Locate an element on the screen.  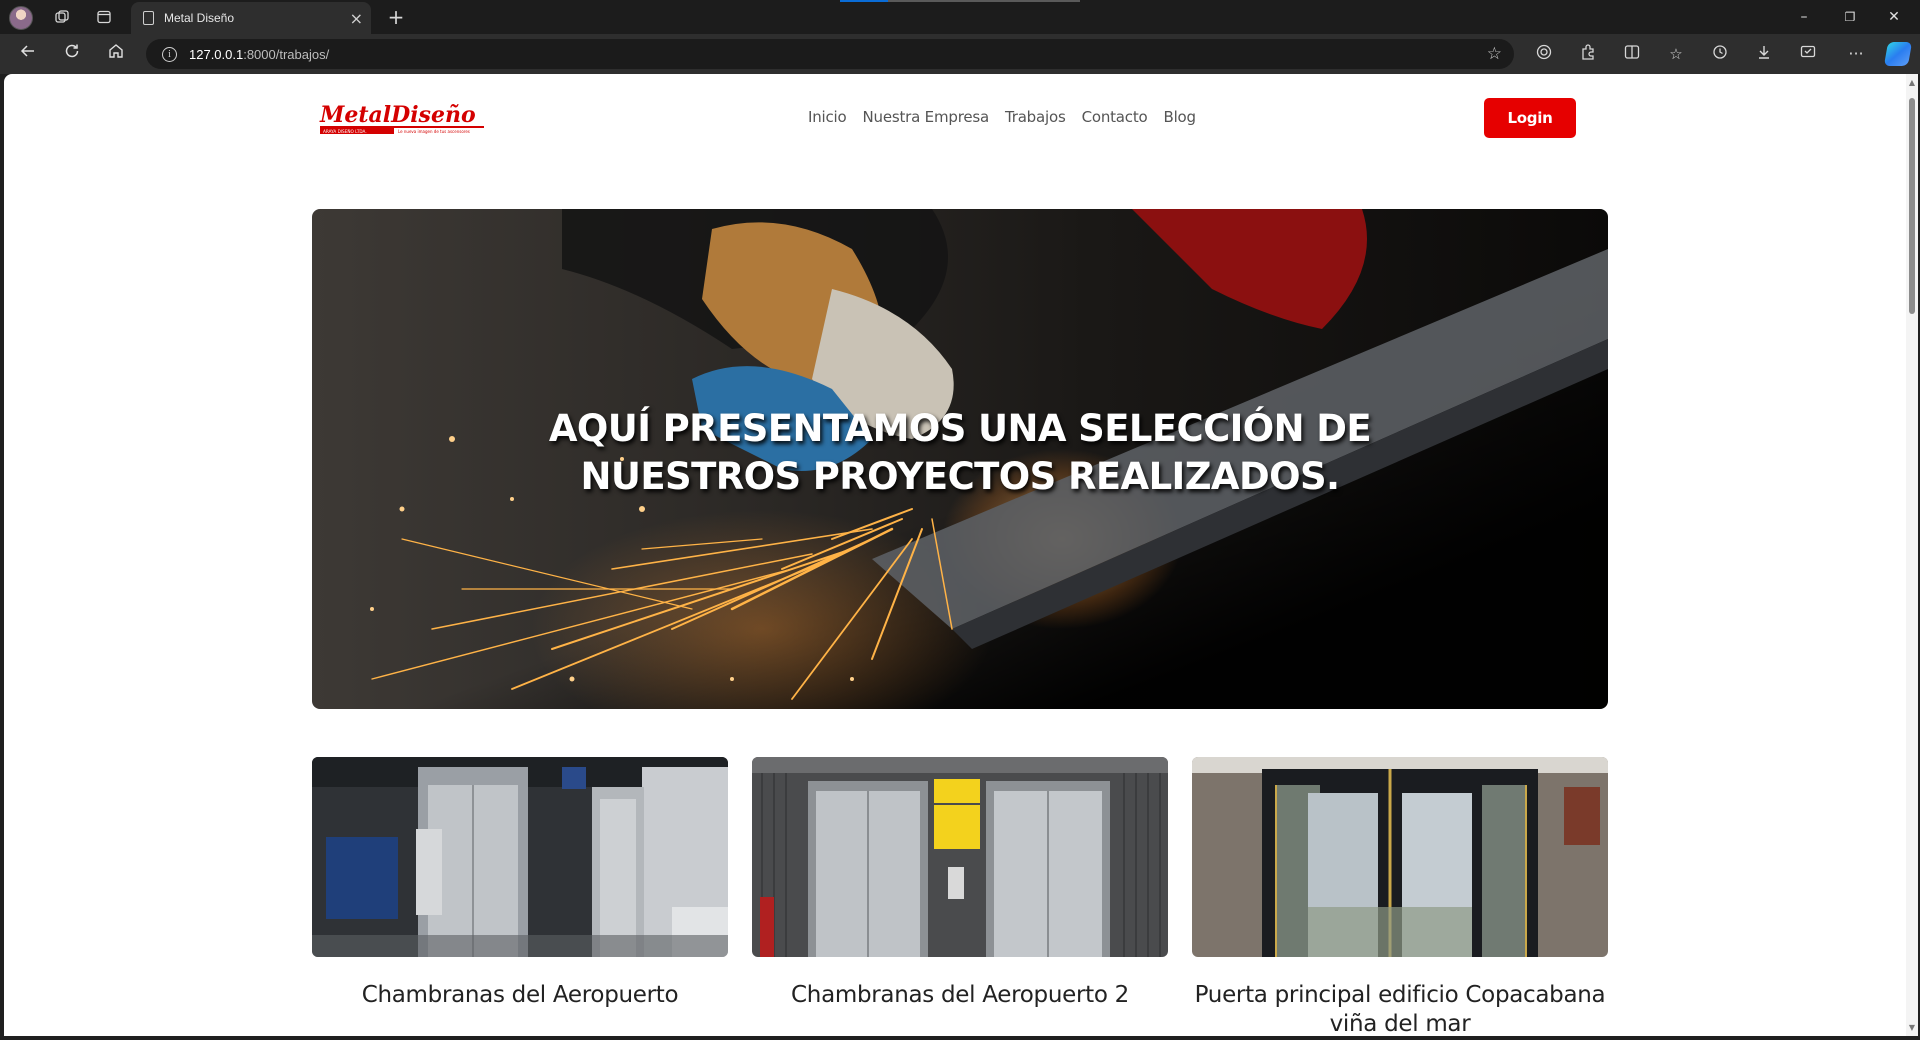
profile-avatar is located at coordinates (21, 18).